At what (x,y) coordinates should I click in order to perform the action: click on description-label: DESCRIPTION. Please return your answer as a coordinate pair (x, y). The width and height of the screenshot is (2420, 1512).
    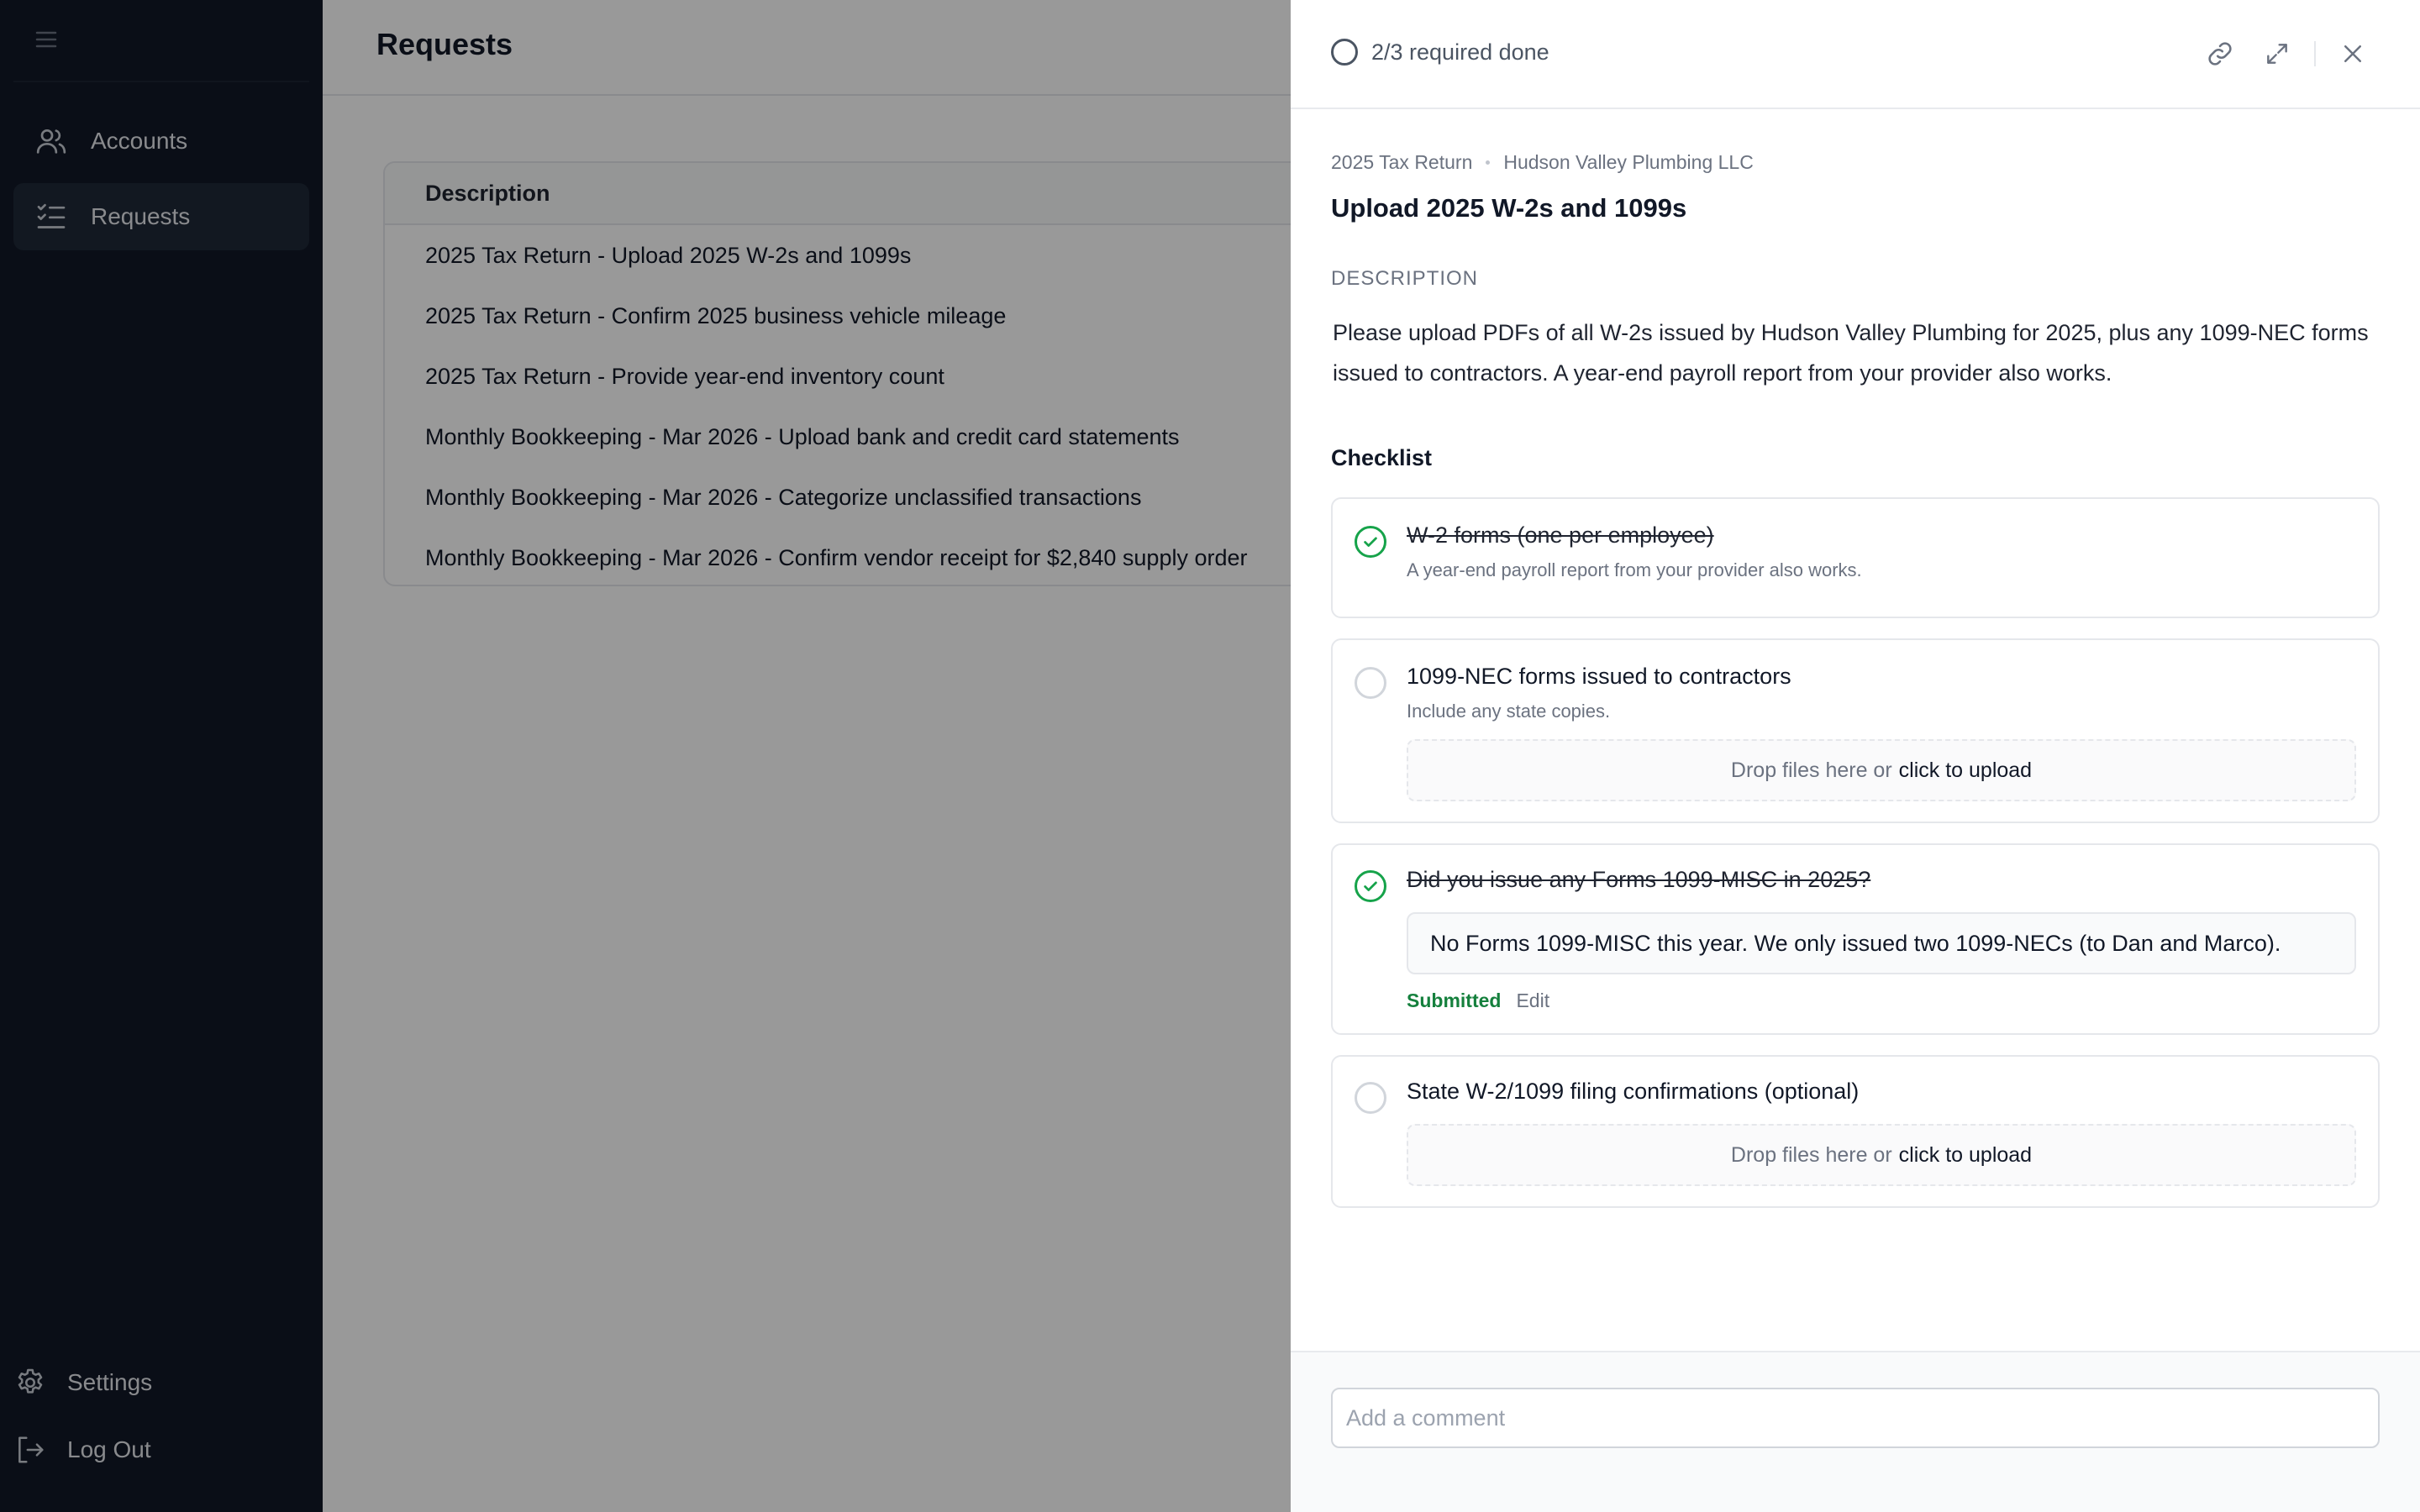
    Looking at the image, I should click on (1405, 278).